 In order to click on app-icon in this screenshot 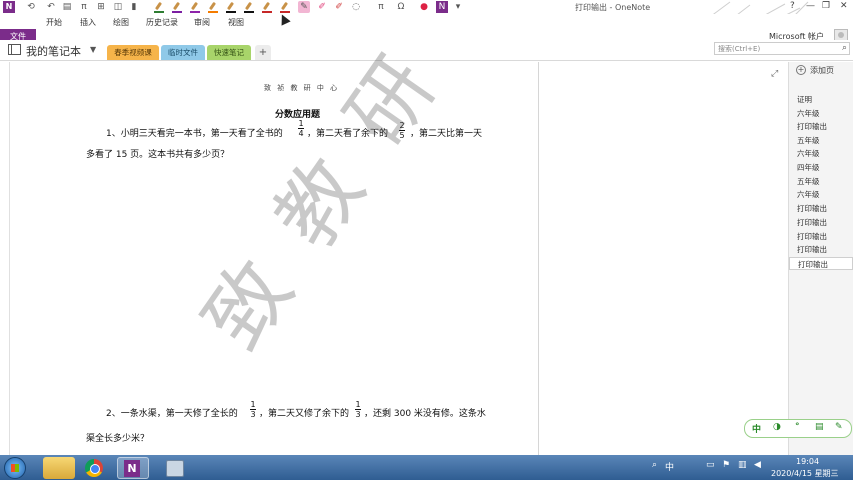, I will do `click(174, 468)`.